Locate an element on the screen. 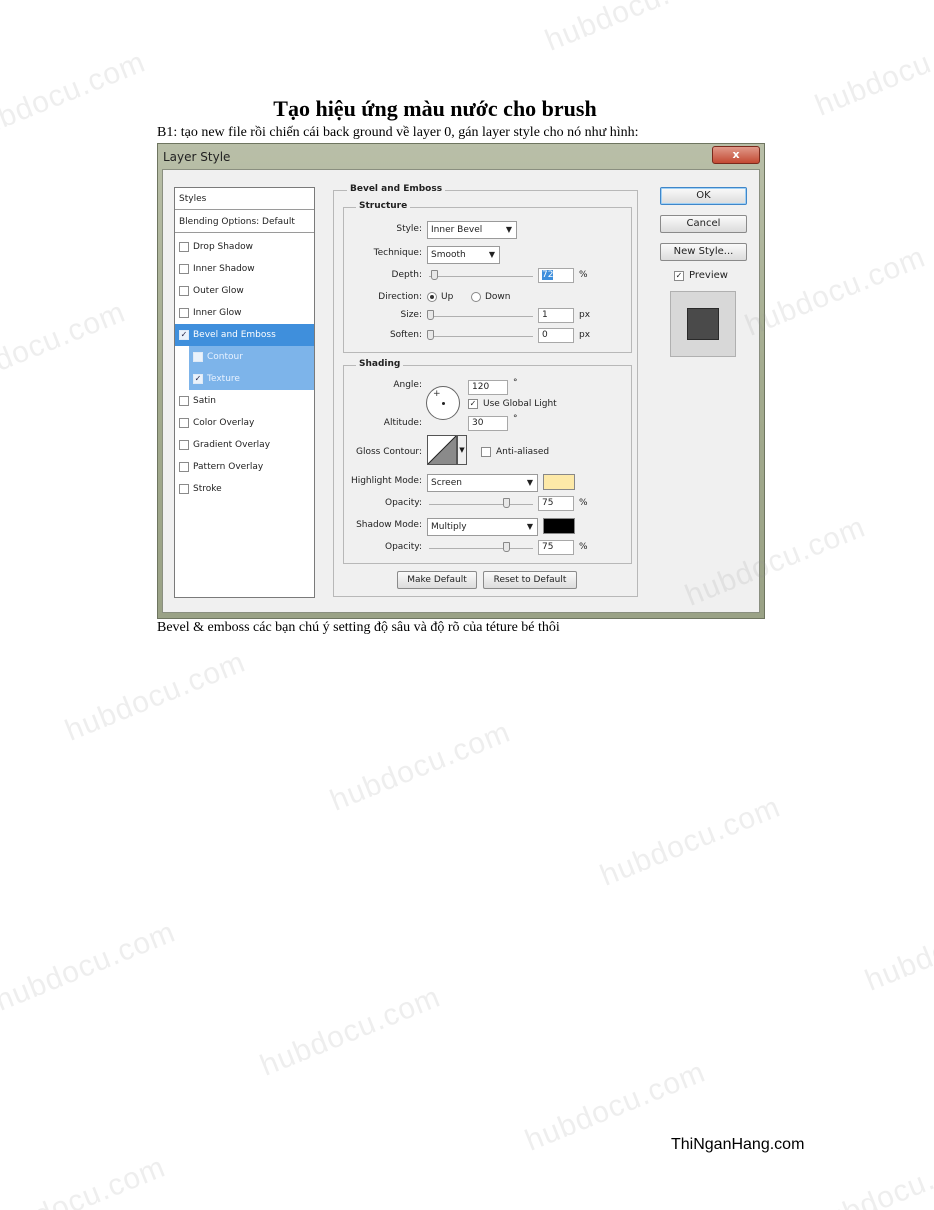  style-value: Inner Bevel is located at coordinates (457, 230).